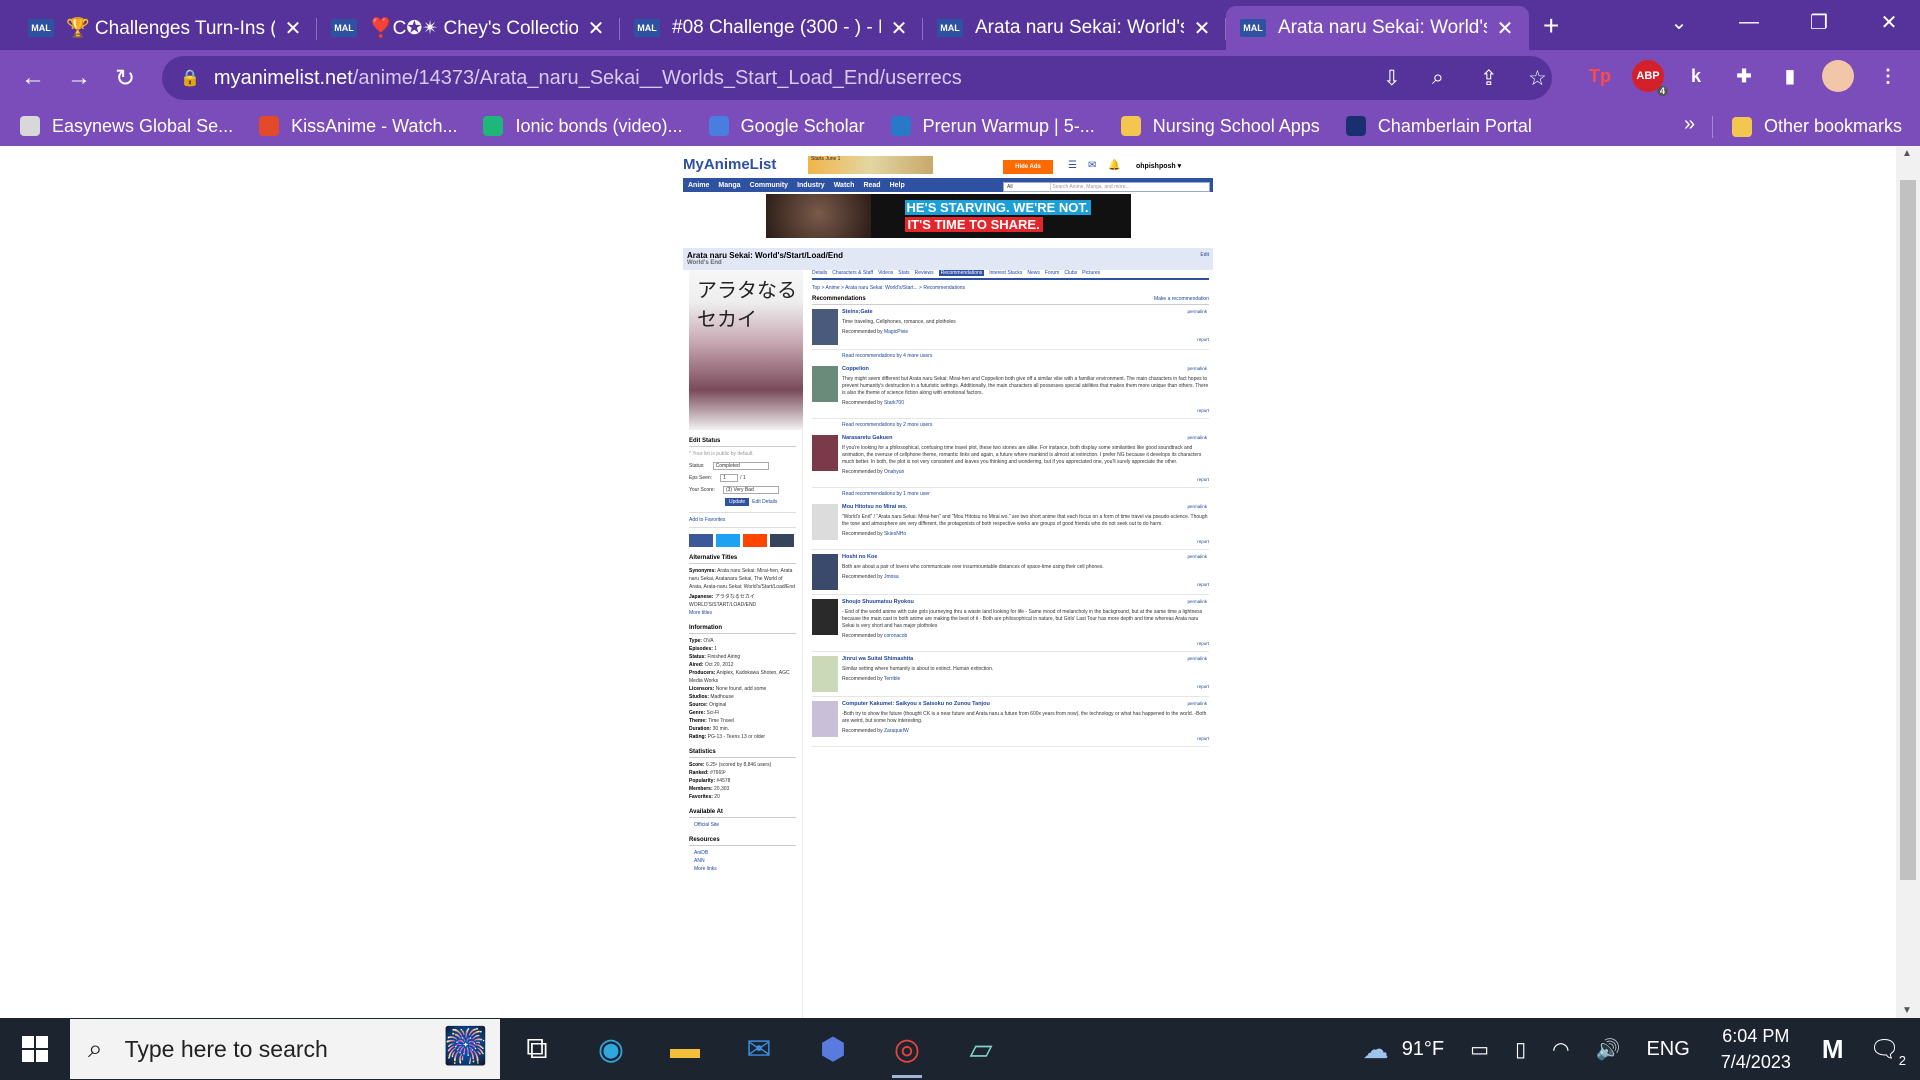  What do you see at coordinates (1888, 1051) in the screenshot?
I see `notifications-center-icon: 🗨 2` at bounding box center [1888, 1051].